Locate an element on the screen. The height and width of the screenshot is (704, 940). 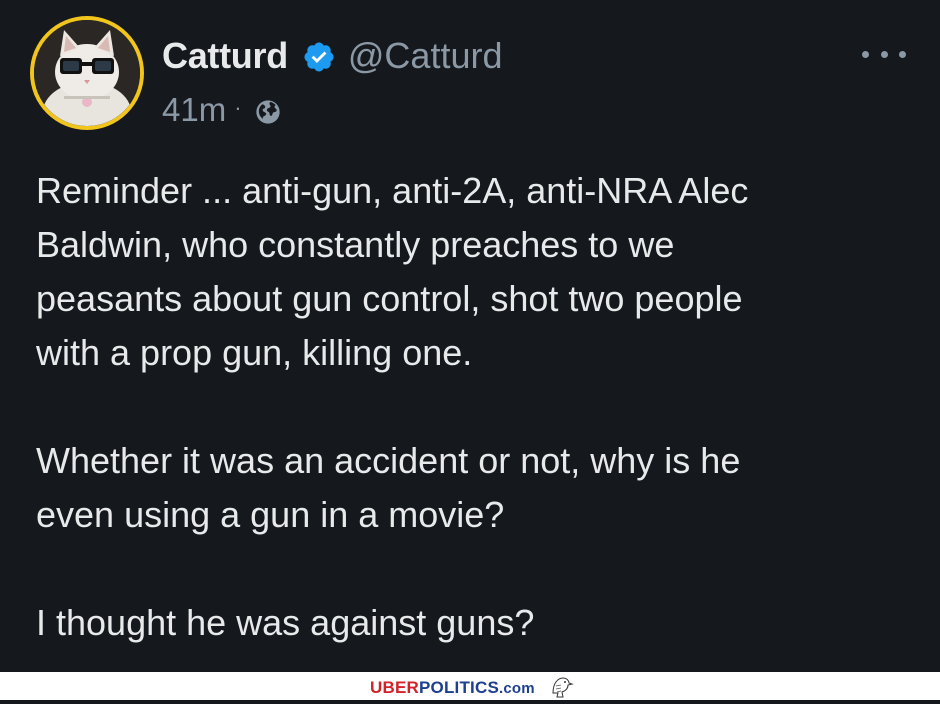
tweet-meta: 41m · is located at coordinates (222, 110).